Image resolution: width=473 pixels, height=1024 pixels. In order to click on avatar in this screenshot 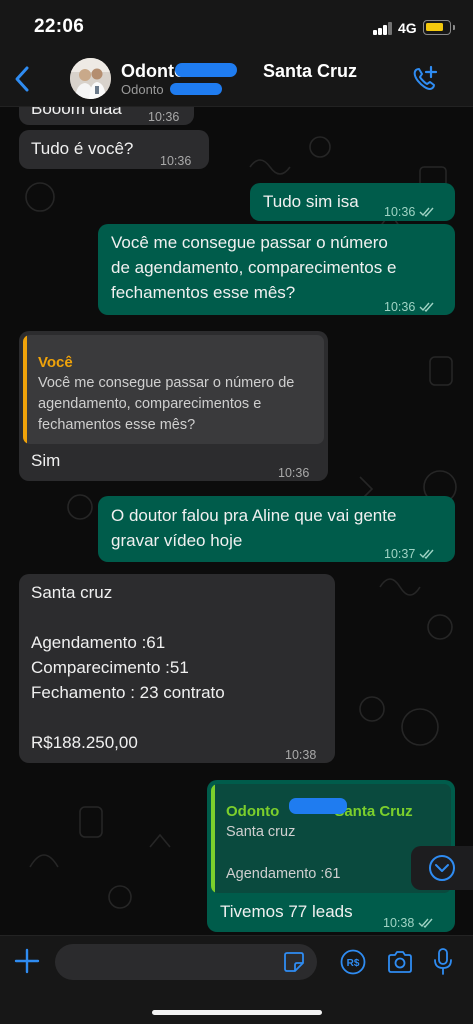, I will do `click(90, 78)`.